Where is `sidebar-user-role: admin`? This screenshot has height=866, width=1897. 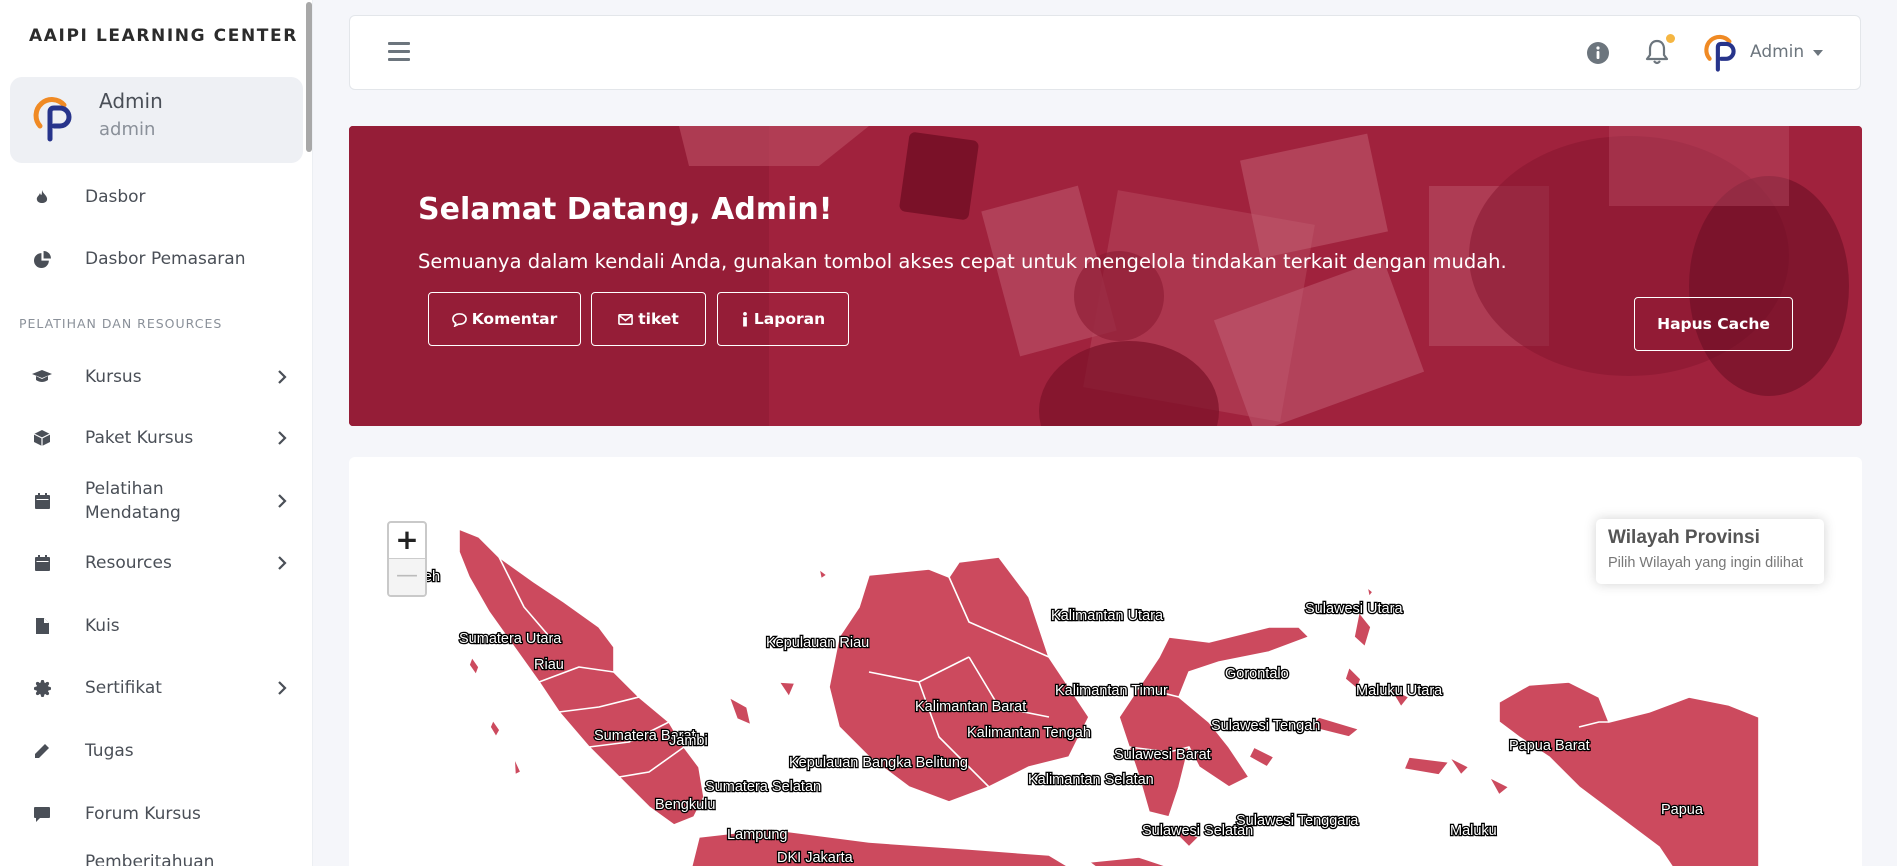
sidebar-user-role: admin is located at coordinates (127, 129).